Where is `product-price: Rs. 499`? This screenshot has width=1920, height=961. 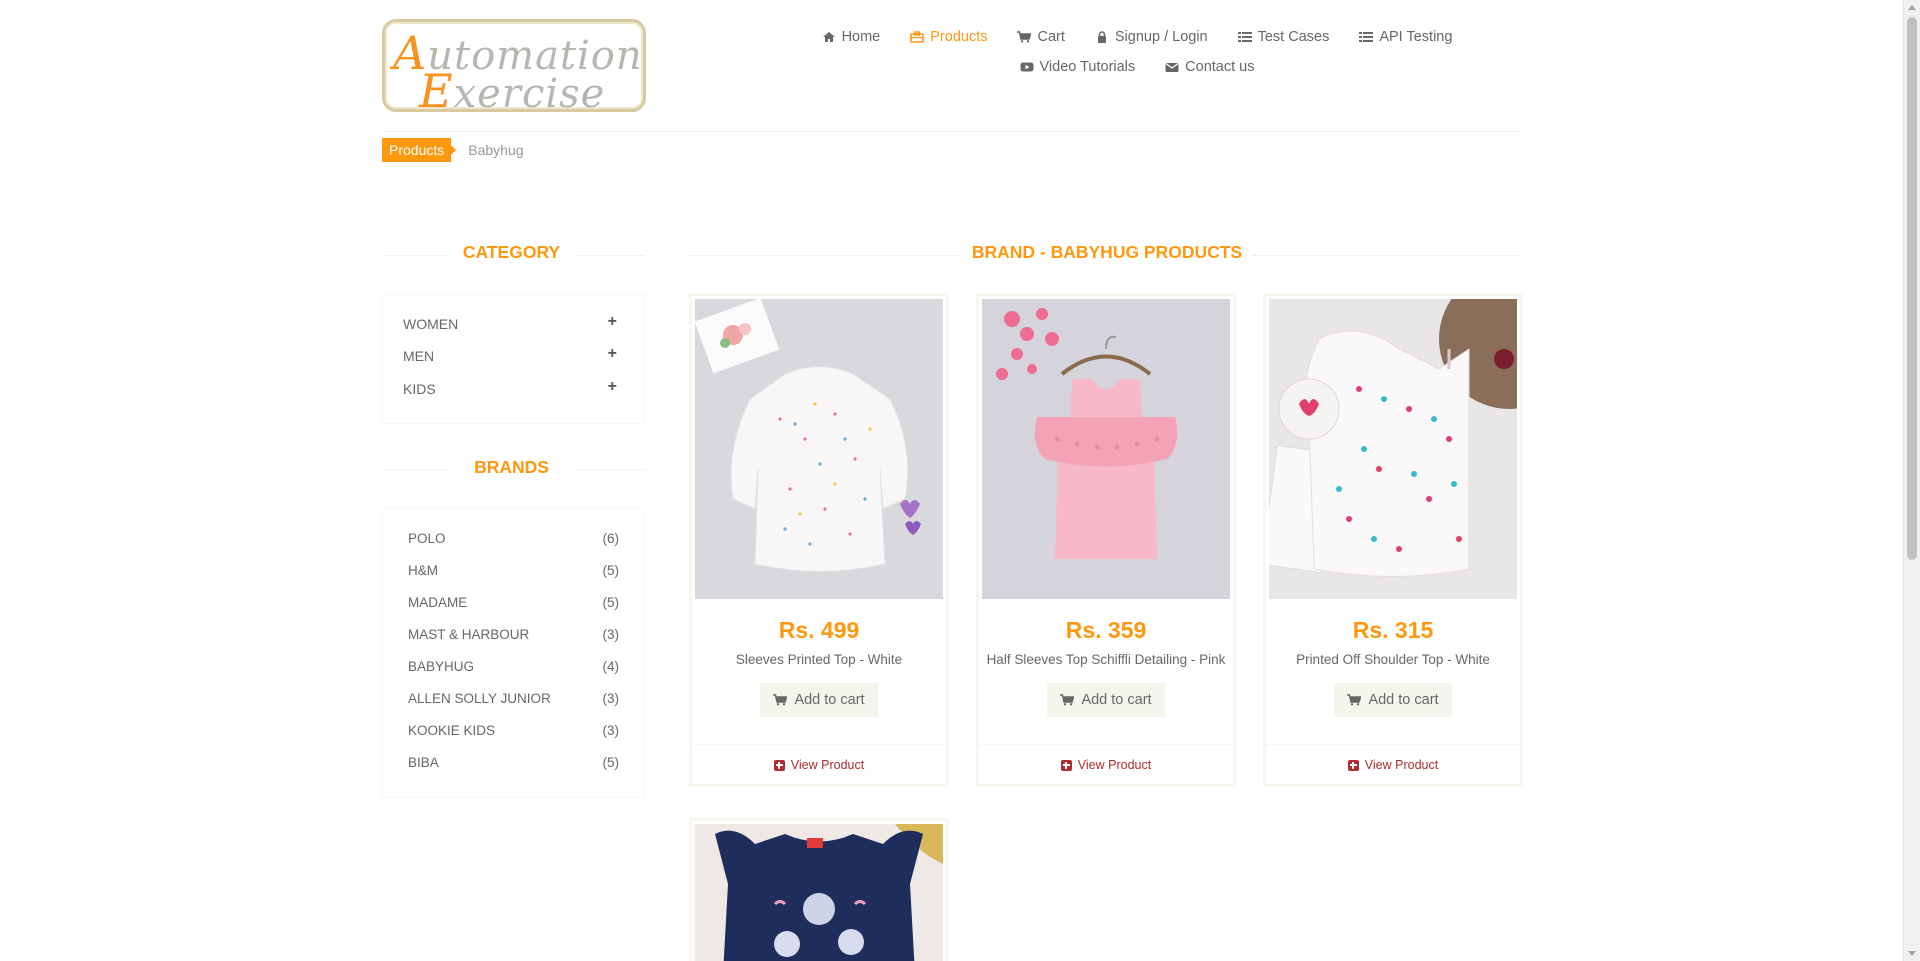 product-price: Rs. 499 is located at coordinates (819, 630).